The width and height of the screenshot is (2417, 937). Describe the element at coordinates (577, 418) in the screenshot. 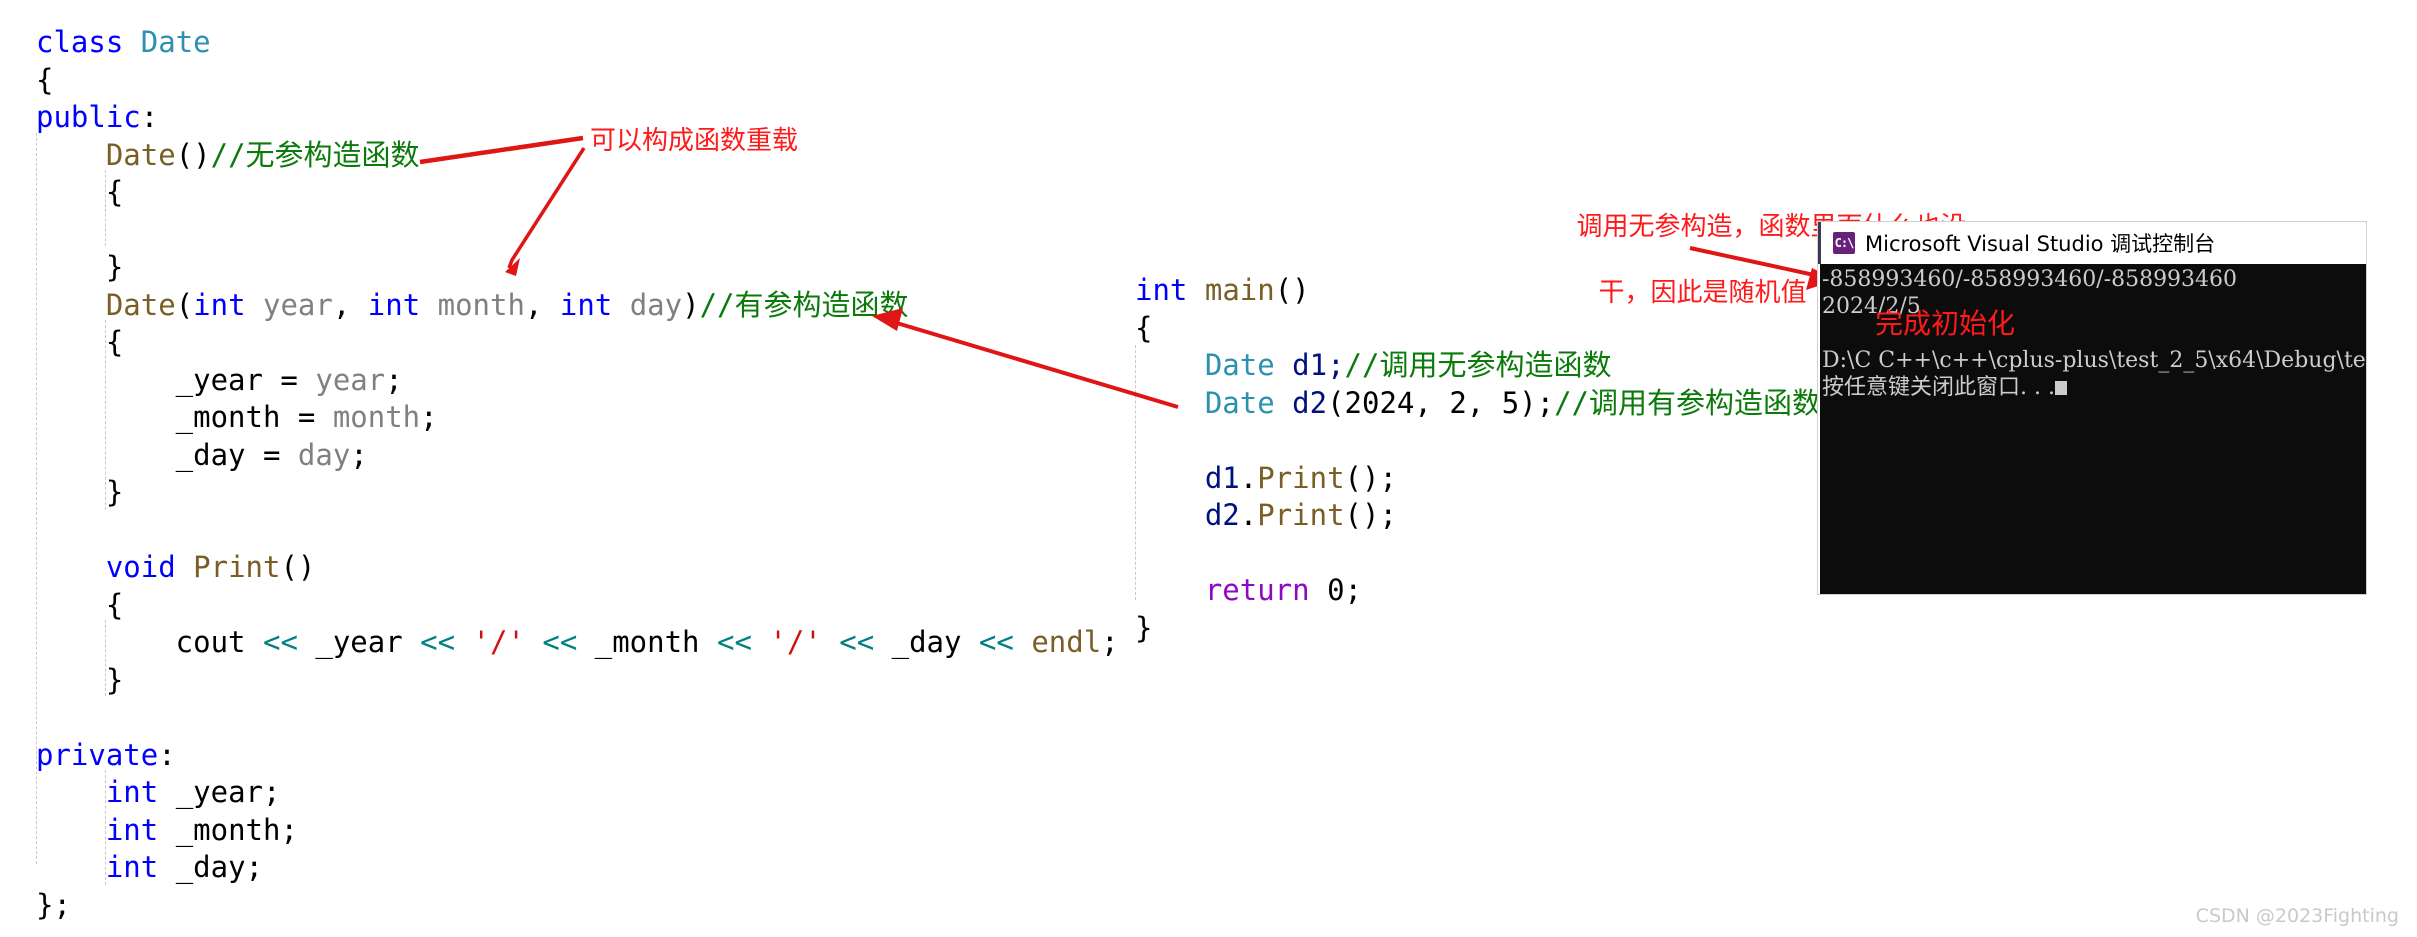

I see `code-line: _month = month;` at that location.